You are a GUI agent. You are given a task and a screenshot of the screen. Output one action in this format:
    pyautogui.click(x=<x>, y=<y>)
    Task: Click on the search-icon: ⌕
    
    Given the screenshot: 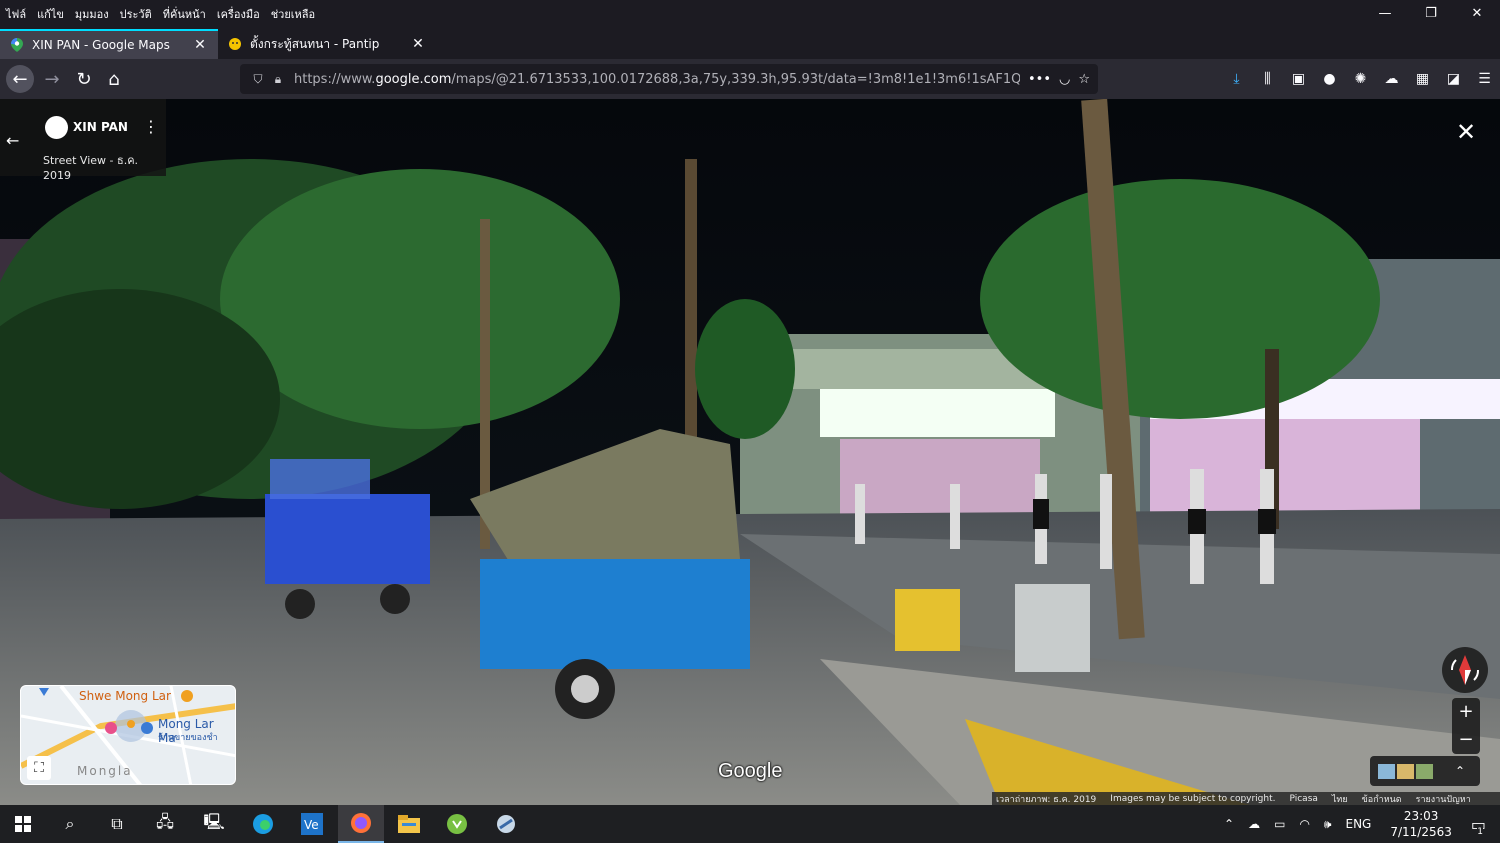 What is the action you would take?
    pyautogui.click(x=70, y=824)
    